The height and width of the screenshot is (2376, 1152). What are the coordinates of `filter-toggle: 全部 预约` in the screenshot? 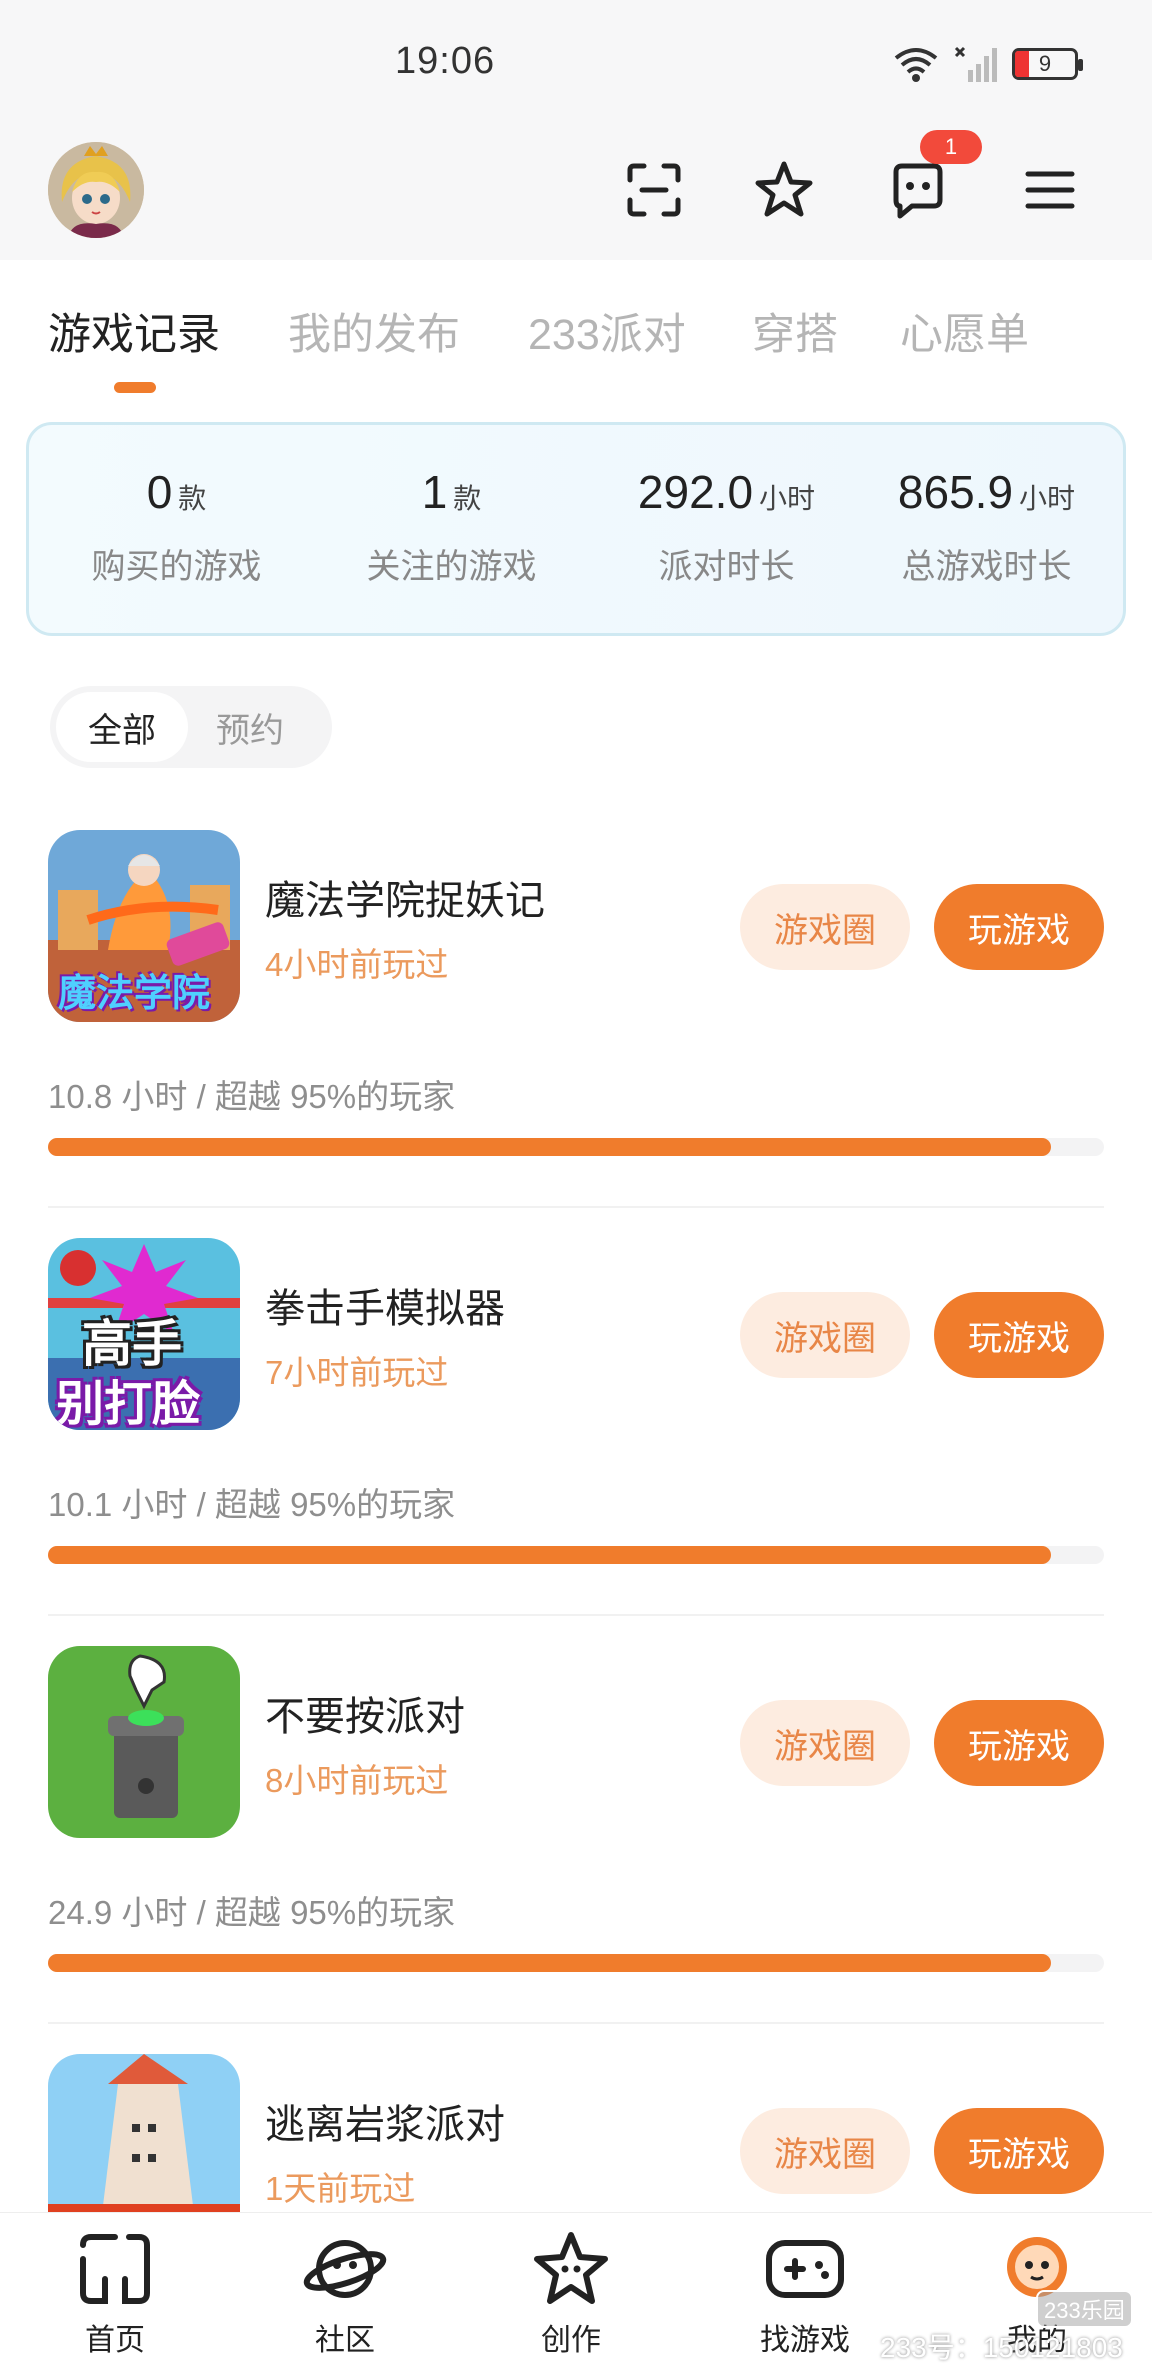 It's located at (191, 727).